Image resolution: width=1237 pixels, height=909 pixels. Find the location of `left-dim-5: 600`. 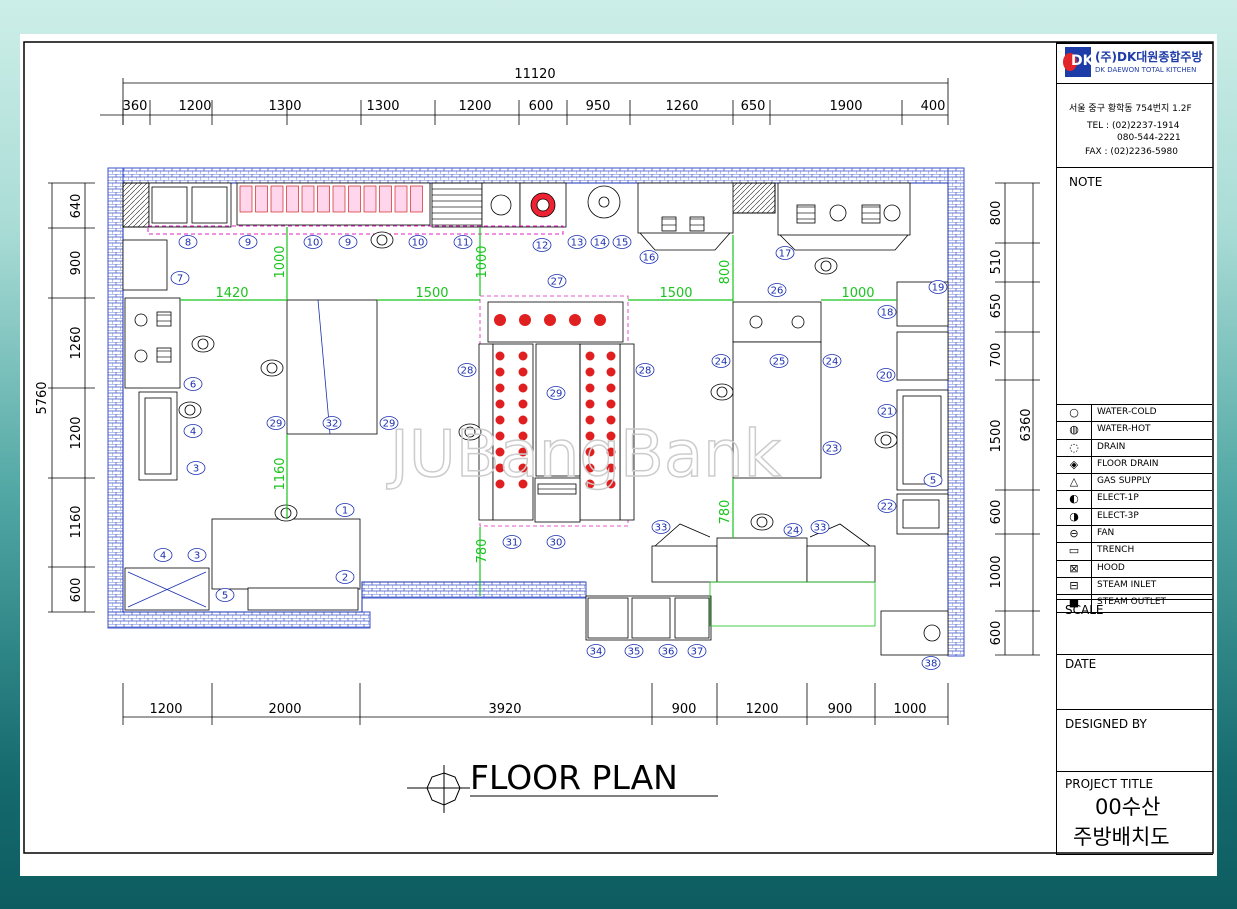

left-dim-5: 600 is located at coordinates (76, 590).